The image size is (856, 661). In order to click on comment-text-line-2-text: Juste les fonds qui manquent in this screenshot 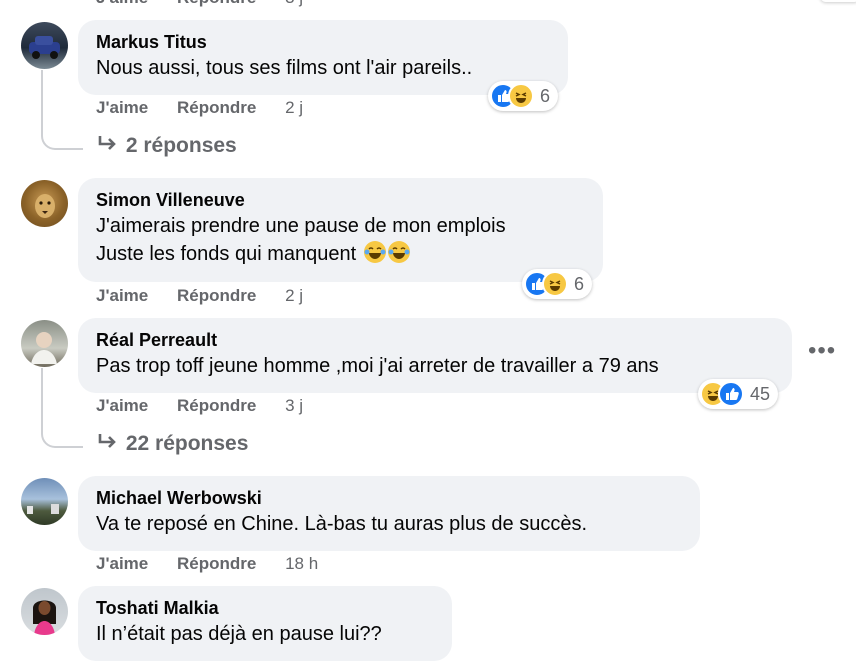, I will do `click(226, 254)`.